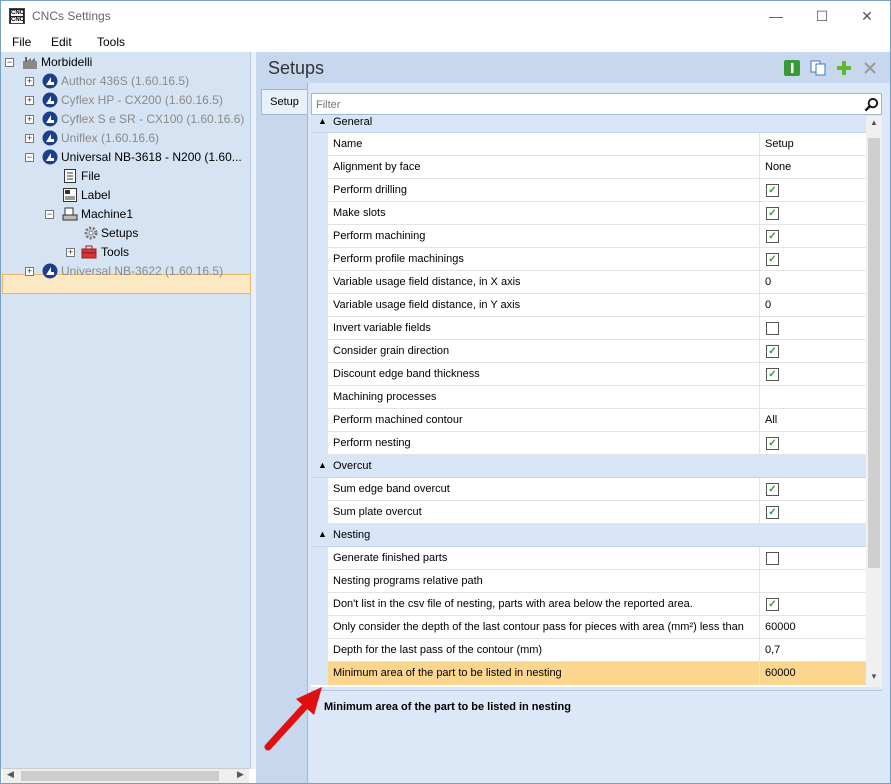 The image size is (891, 784). I want to click on tree-item-cyflex-s: + Cyflex S e SR - CX100 (1.60.16.6), so click(135, 119).